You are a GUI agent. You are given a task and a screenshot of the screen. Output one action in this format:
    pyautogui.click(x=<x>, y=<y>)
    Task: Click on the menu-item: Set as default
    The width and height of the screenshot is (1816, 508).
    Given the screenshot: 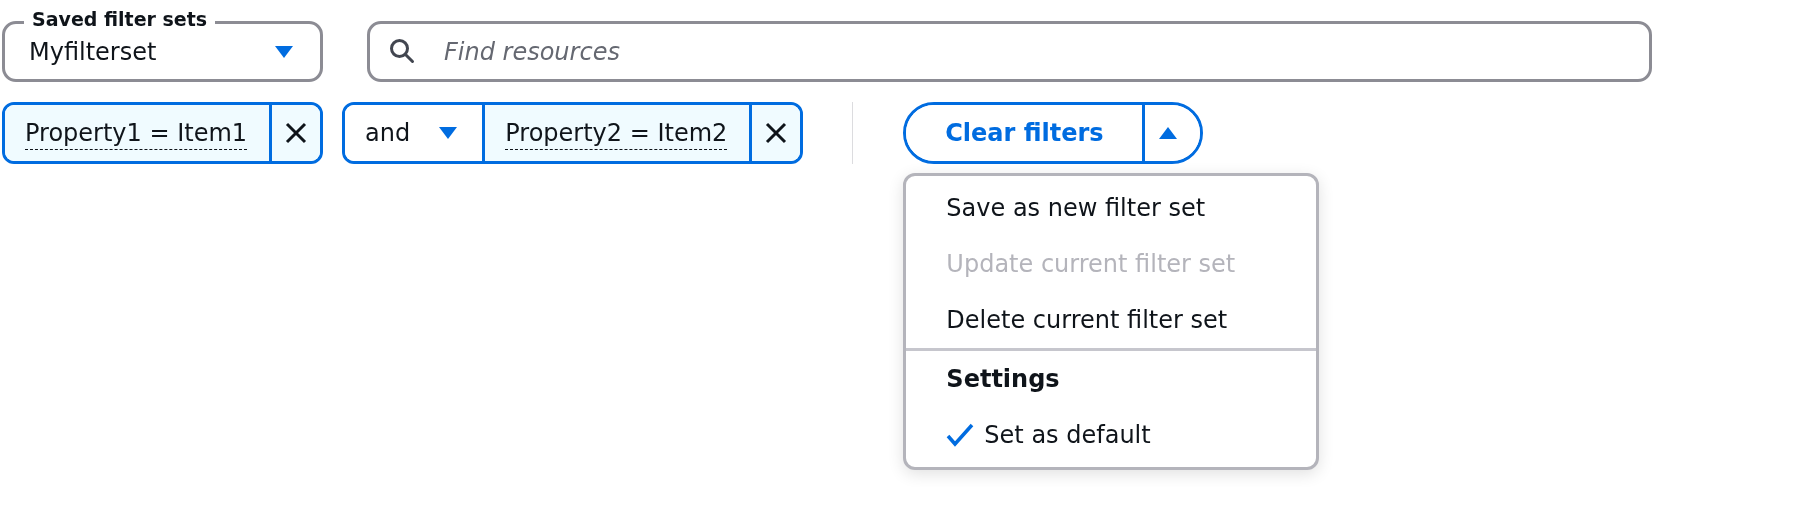 What is the action you would take?
    pyautogui.click(x=1111, y=435)
    